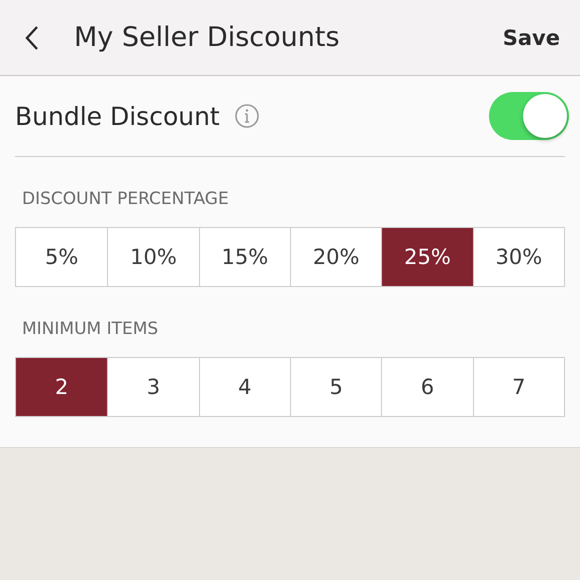 This screenshot has width=580, height=580. Describe the element at coordinates (125, 199) in the screenshot. I see `section-label: DISCOUNT PERCENTAGE` at that location.